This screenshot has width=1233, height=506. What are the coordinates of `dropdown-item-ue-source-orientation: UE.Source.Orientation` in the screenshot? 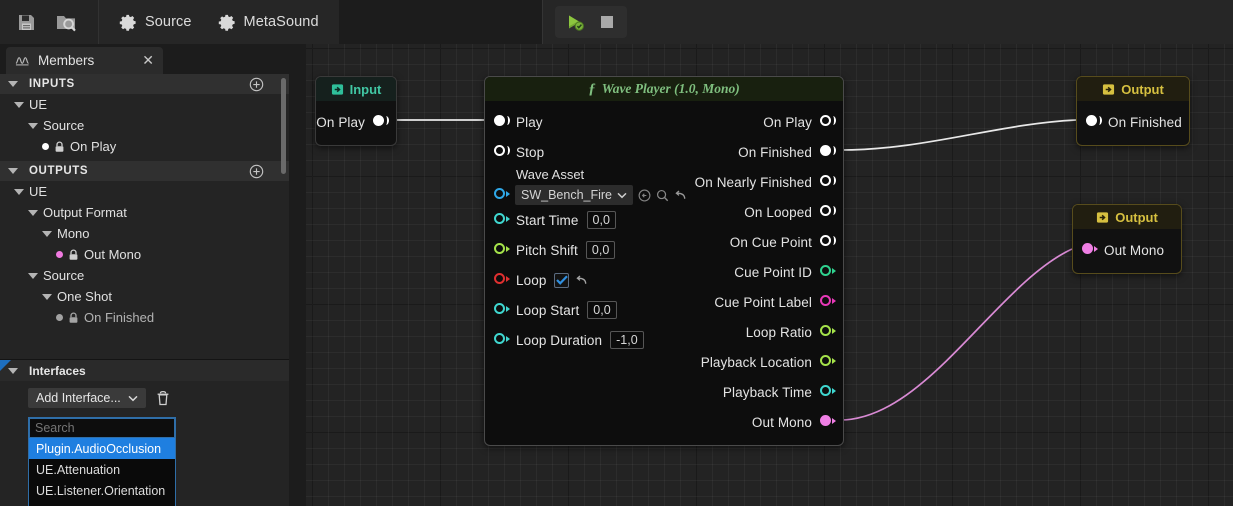 It's located at (102, 503).